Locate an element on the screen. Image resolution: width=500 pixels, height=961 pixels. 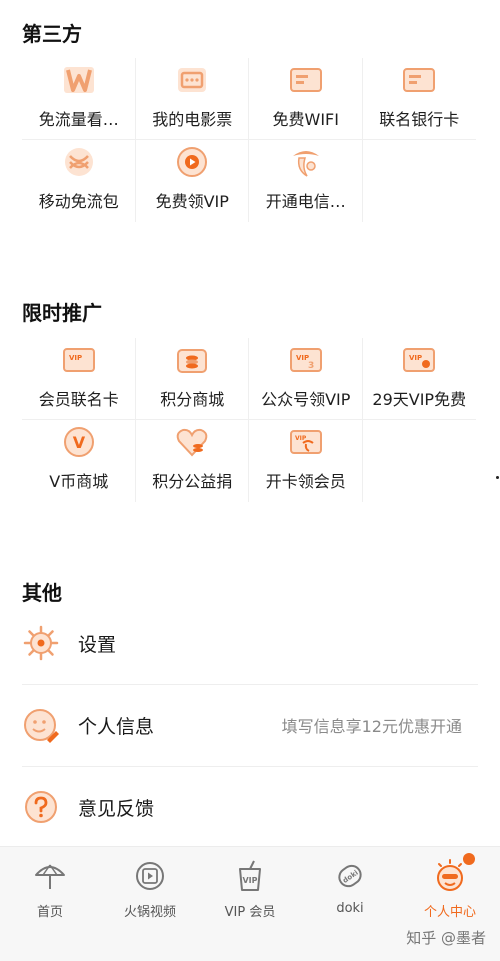
vip-card-icon: VIP is located at coordinates (79, 360).